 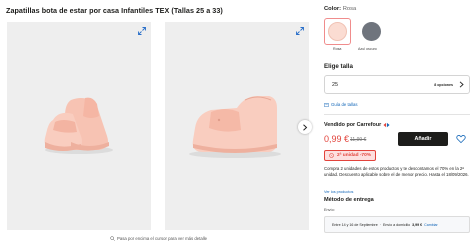 I want to click on promo-badge: 2ª unidad -70%, so click(x=350, y=155).